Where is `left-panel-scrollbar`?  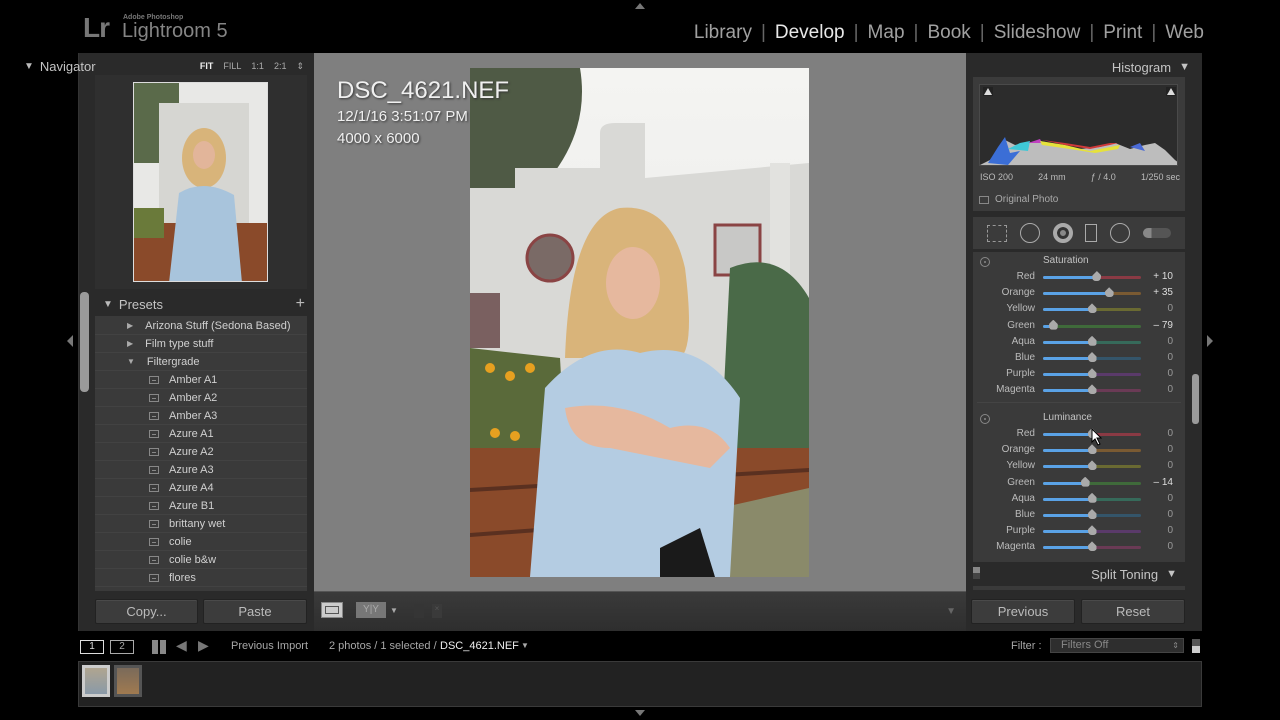
left-panel-scrollbar is located at coordinates (84, 342).